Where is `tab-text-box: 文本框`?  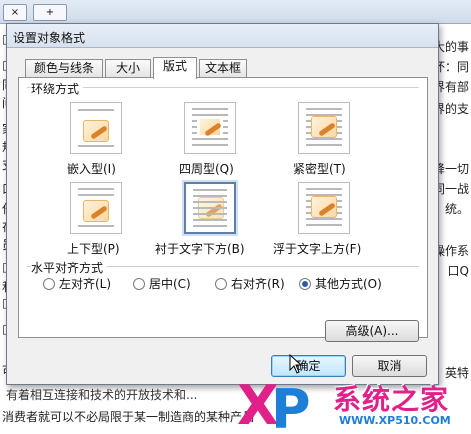
tab-text-box: 文本框 is located at coordinates (223, 68).